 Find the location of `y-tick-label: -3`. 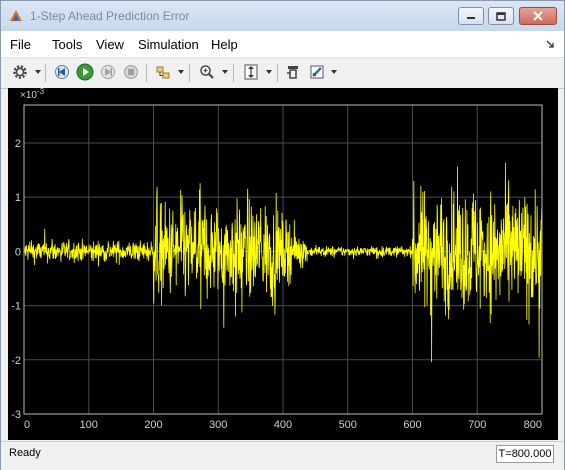

y-tick-label: -3 is located at coordinates (16, 415).